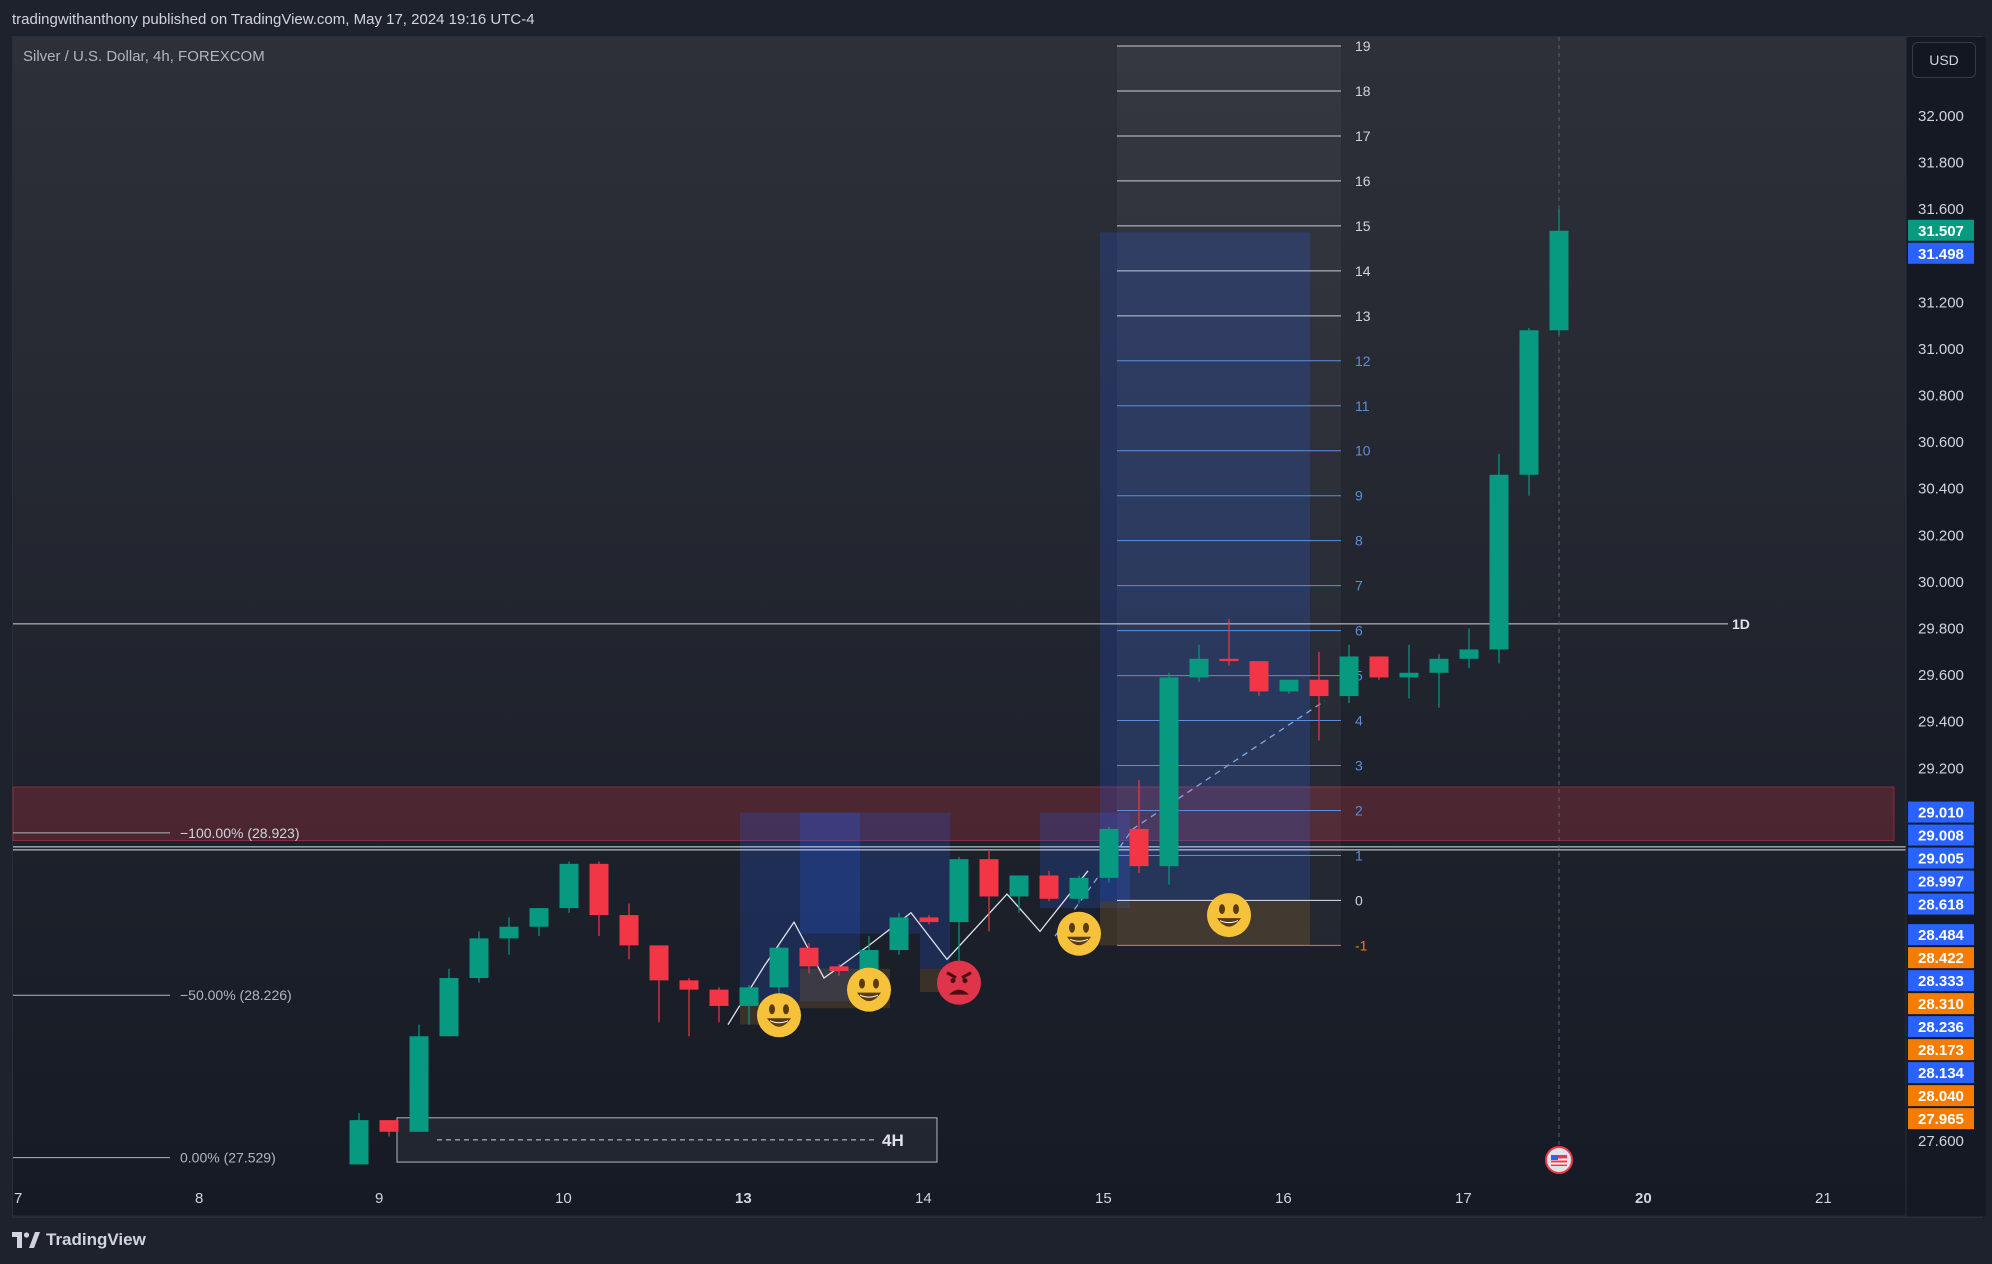  What do you see at coordinates (1941, 1119) in the screenshot?
I see `price-label-text: 27.965` at bounding box center [1941, 1119].